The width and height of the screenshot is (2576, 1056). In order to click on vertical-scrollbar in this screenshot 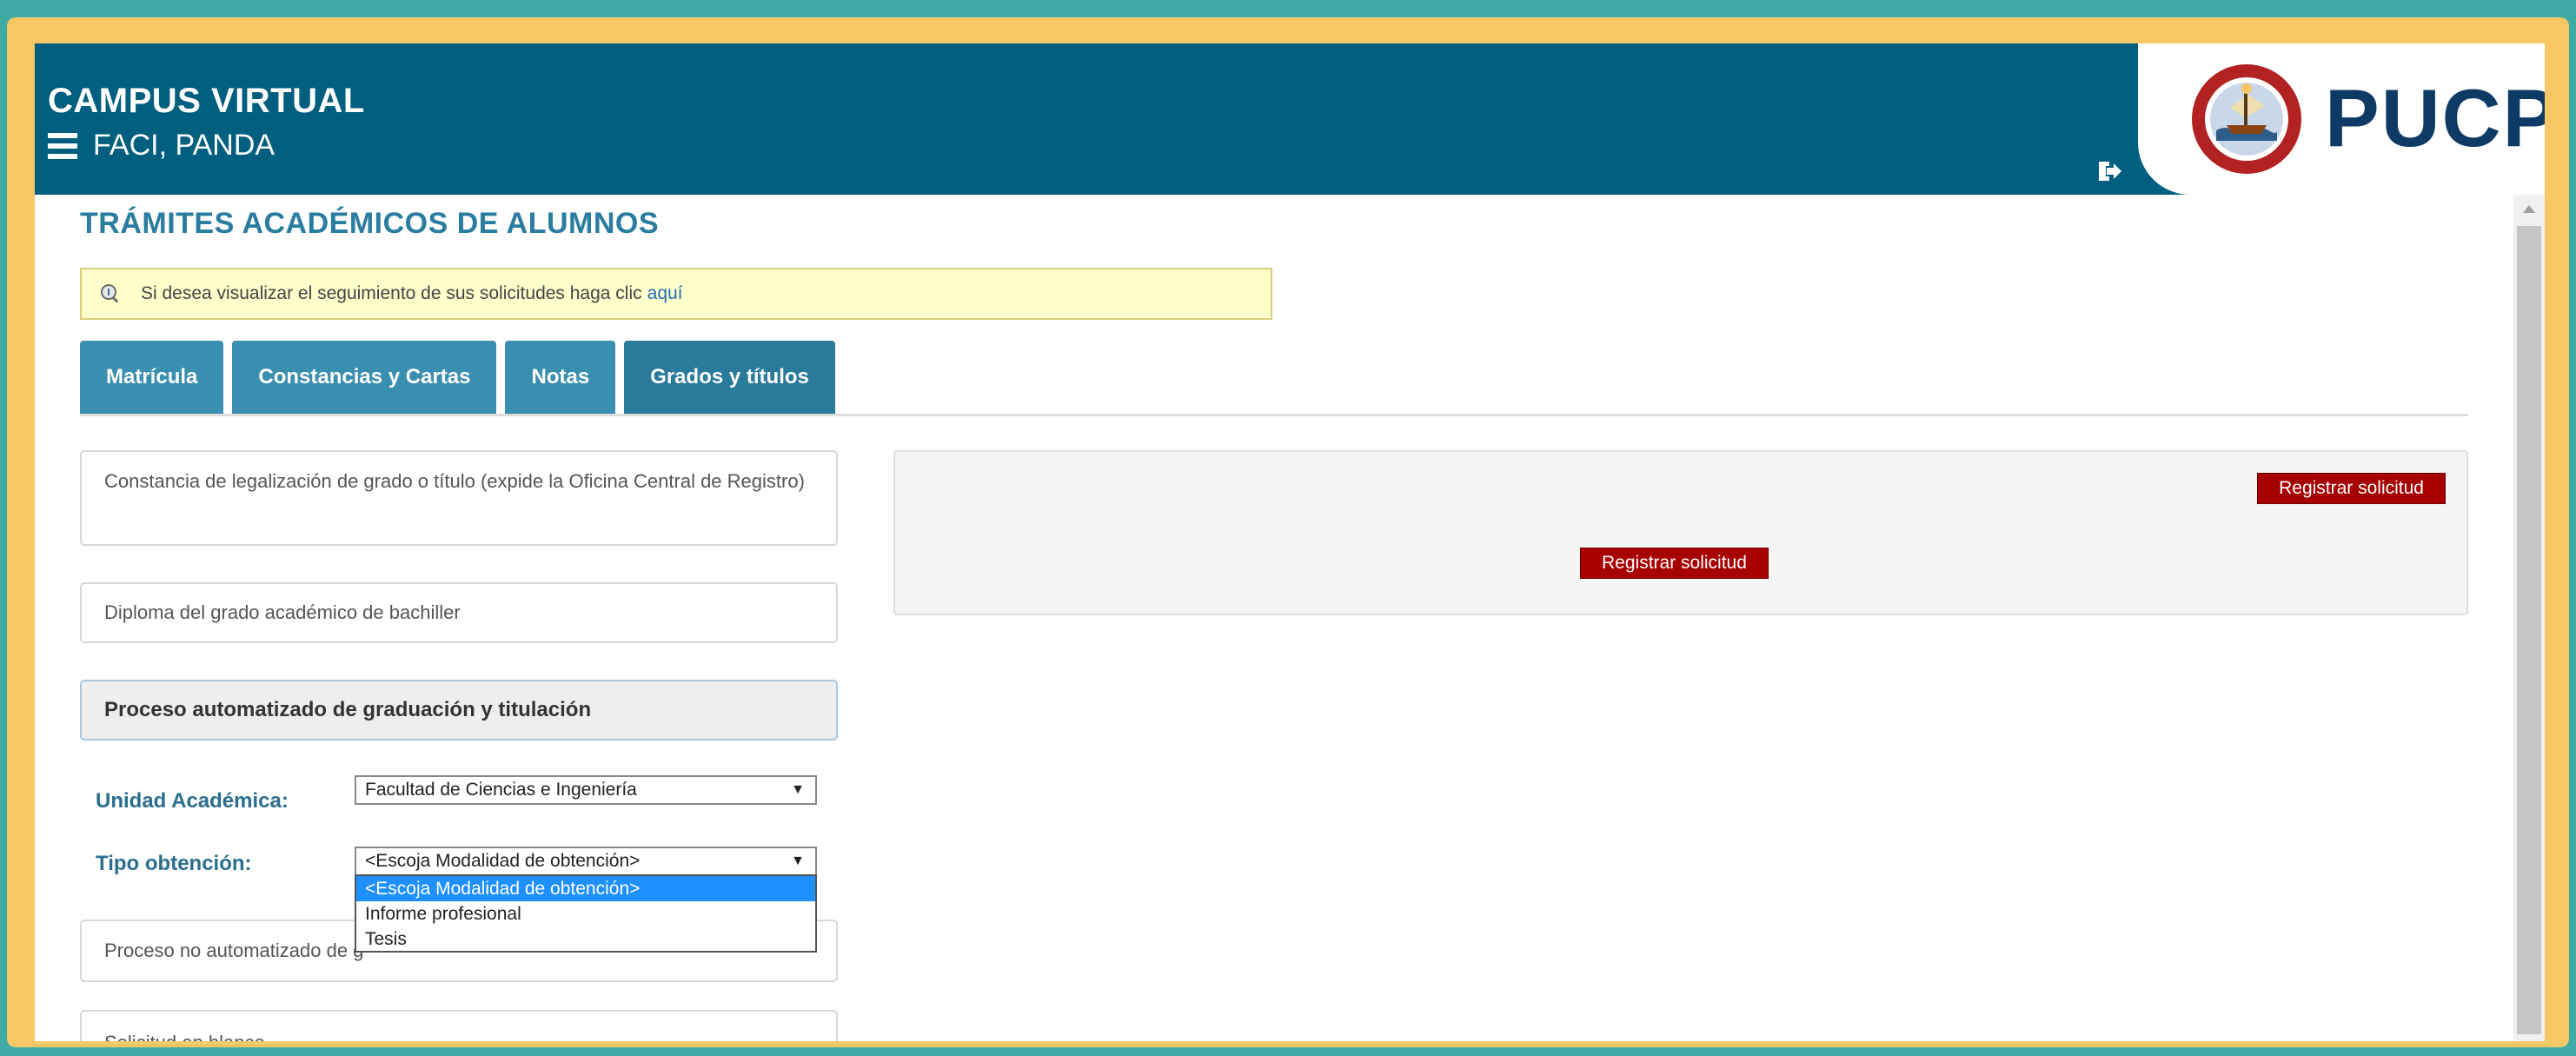, I will do `click(2529, 618)`.